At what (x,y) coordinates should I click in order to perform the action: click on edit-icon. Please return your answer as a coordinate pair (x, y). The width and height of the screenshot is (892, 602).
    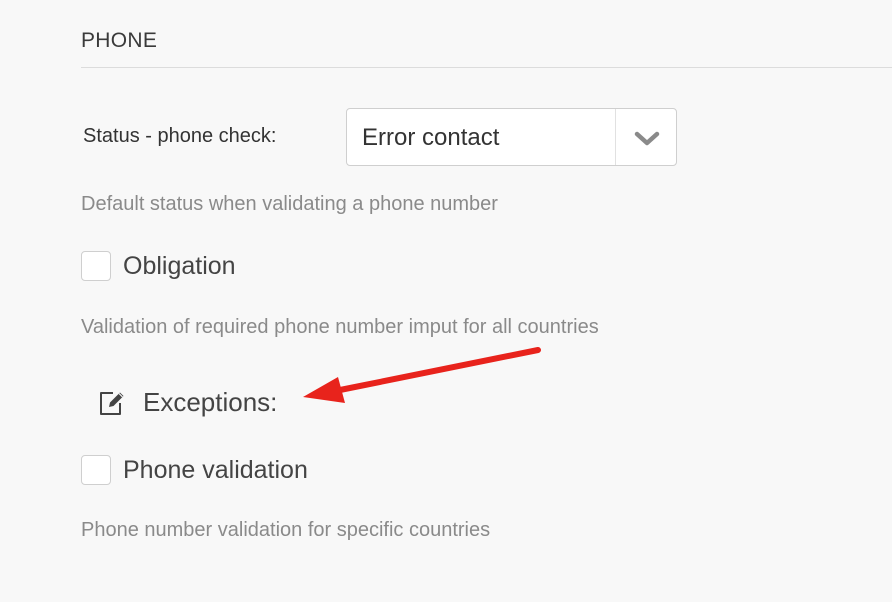
    Looking at the image, I should click on (112, 402).